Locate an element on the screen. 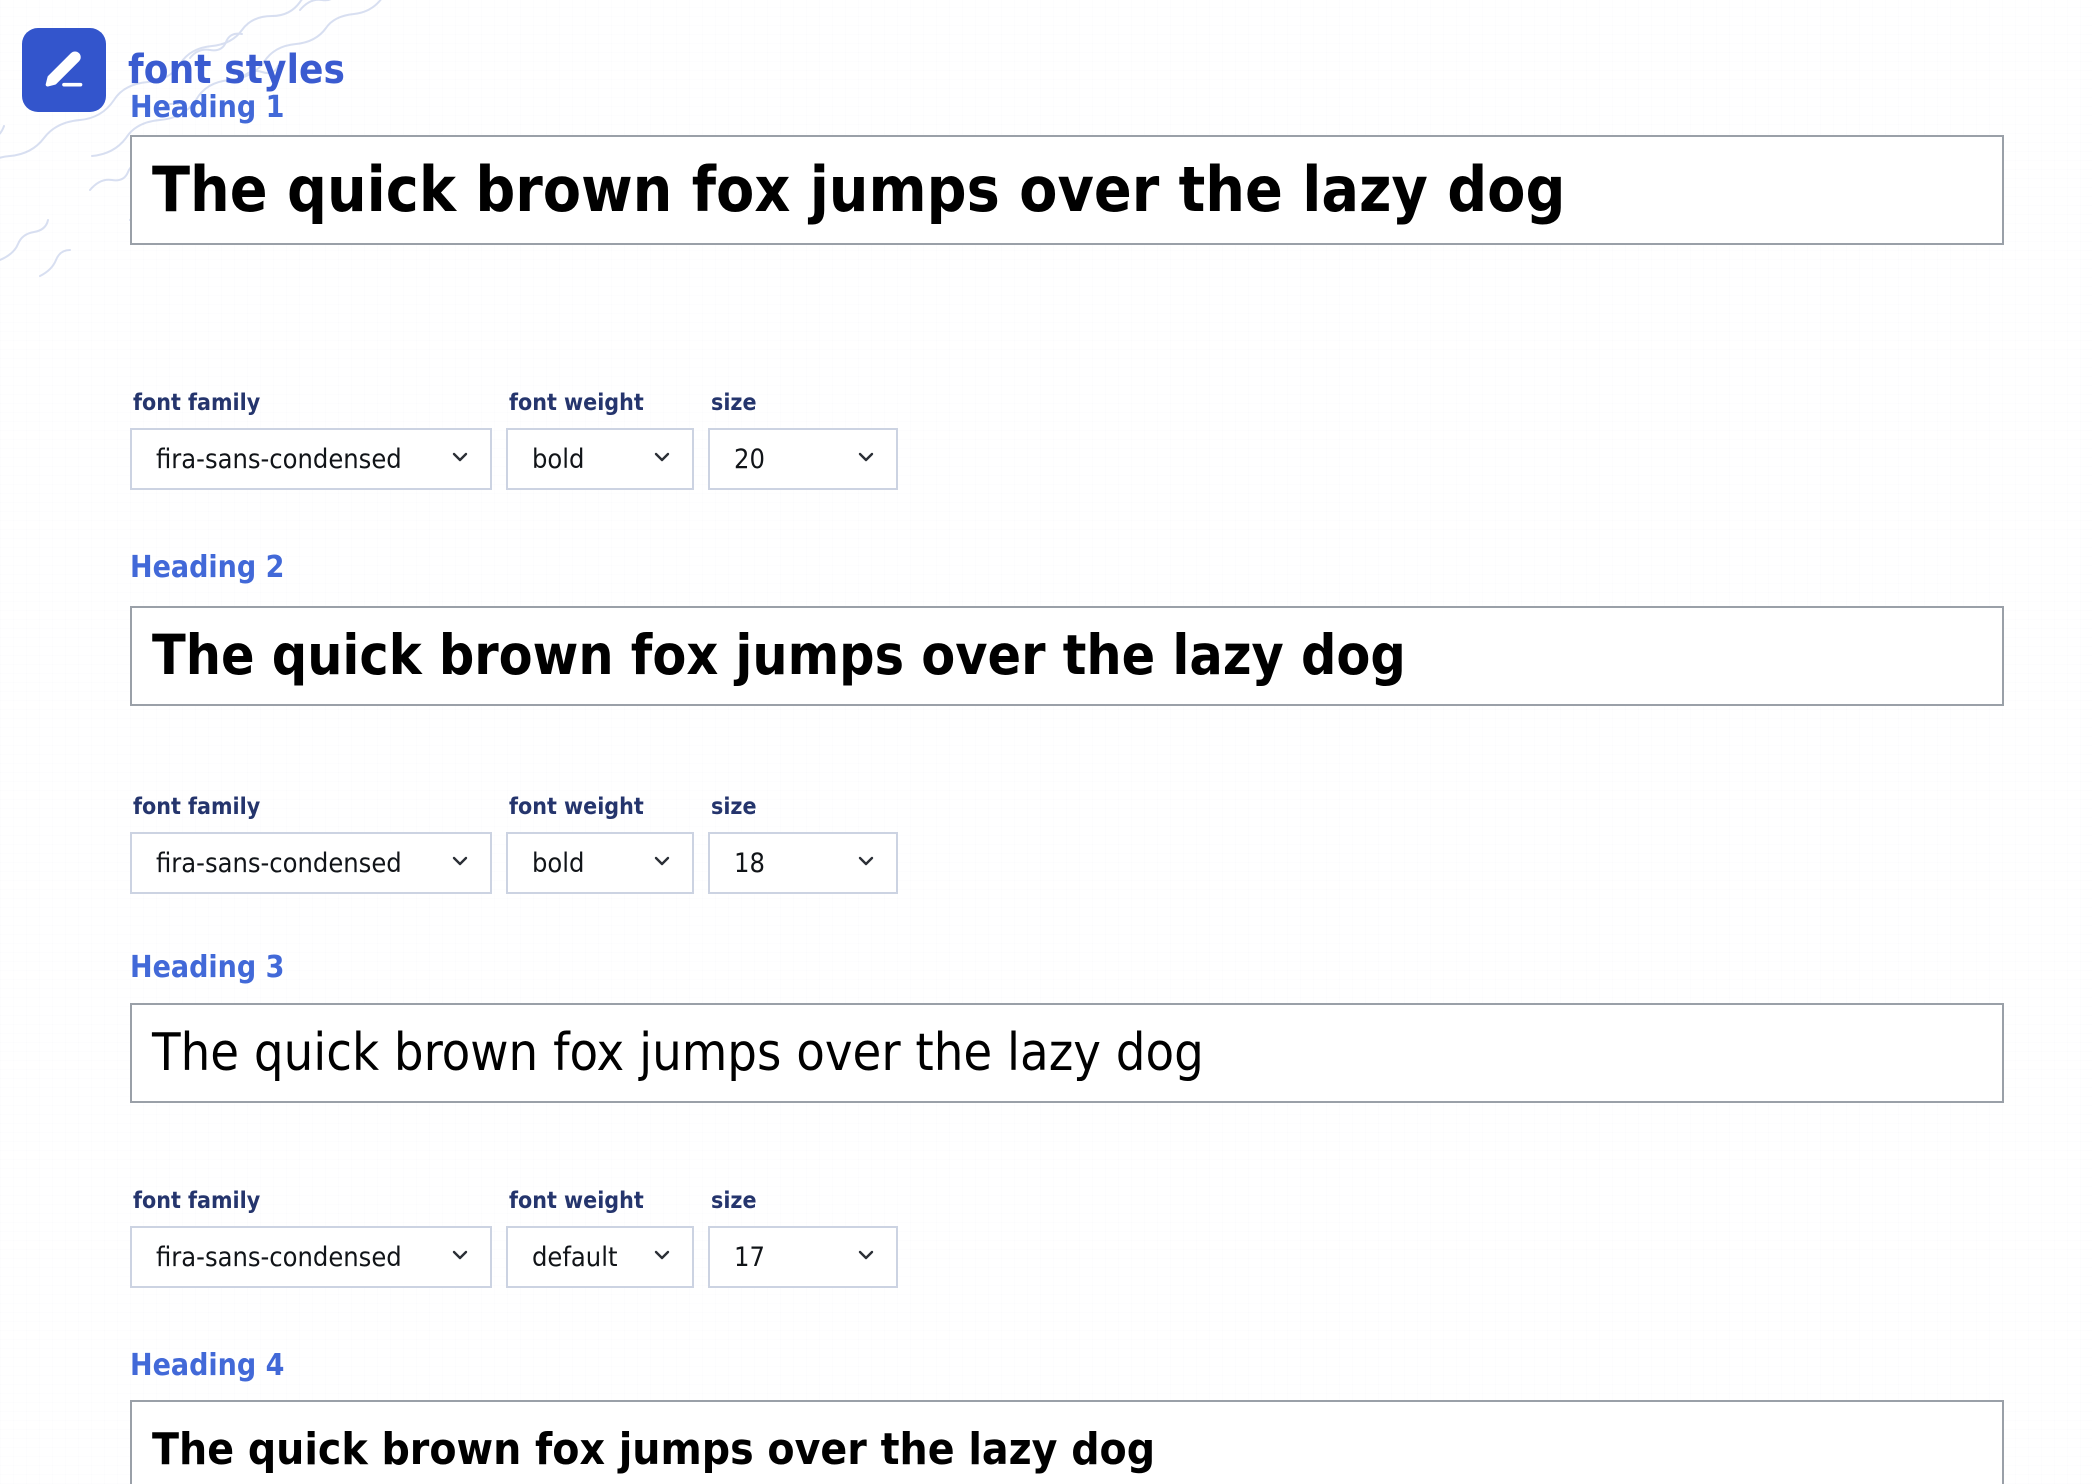 The width and height of the screenshot is (2092, 1484). size-field: size 17 is located at coordinates (803, 1238).